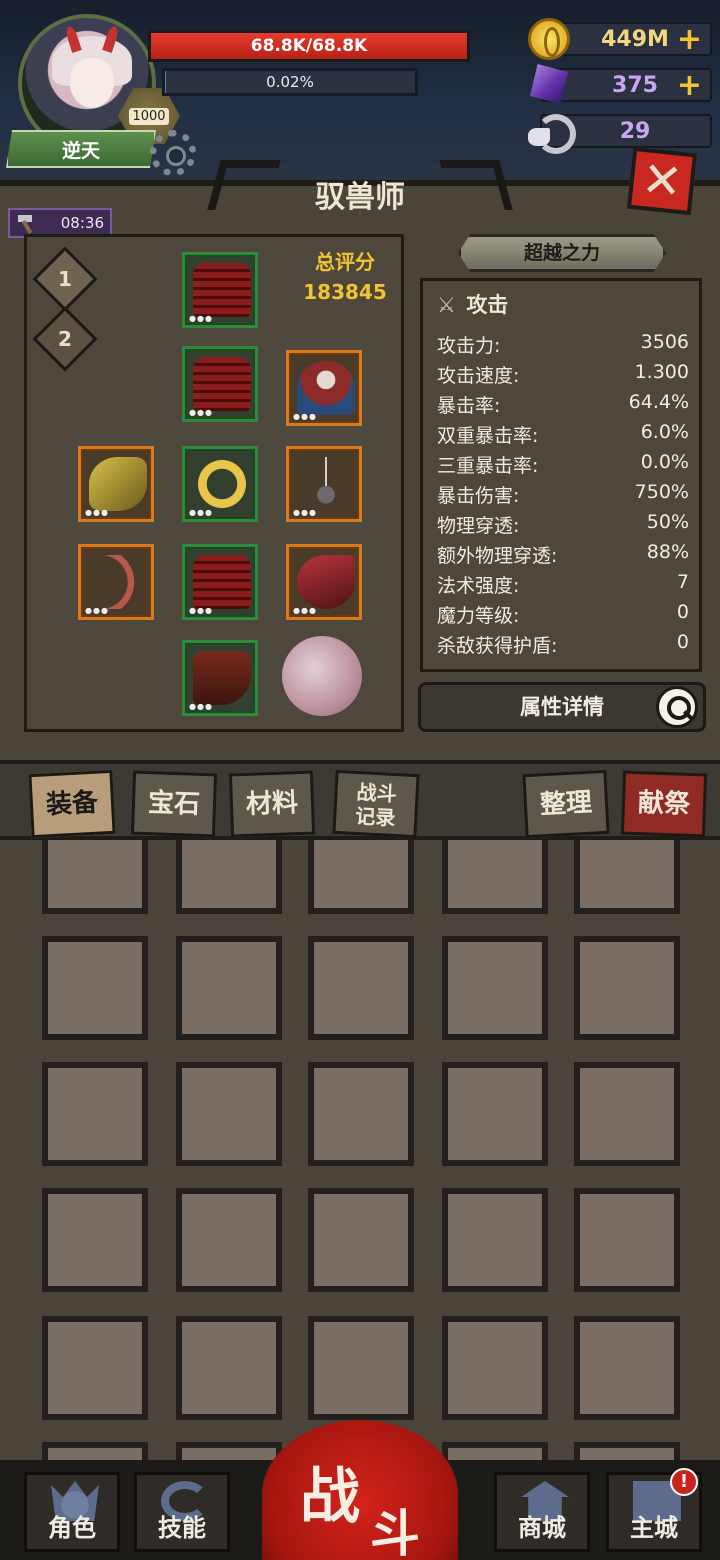 The width and height of the screenshot is (720, 1560). What do you see at coordinates (662, 181) in the screenshot?
I see `close-button: ✕` at bounding box center [662, 181].